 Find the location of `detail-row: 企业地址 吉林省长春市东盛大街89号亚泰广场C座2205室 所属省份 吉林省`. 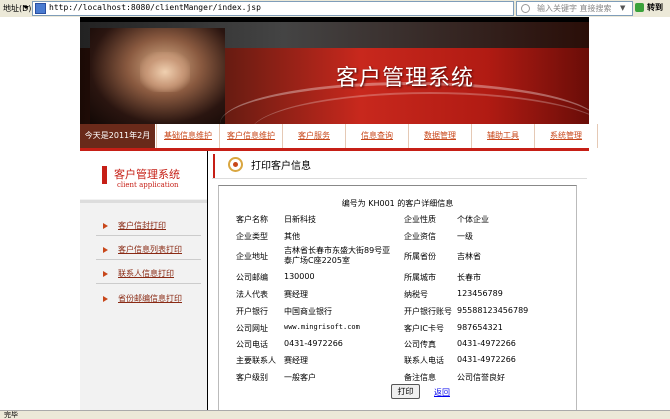

detail-row: 企业地址 吉林省长春市东盛大街89号亚泰广场C座2205室 所属省份 吉林省 is located at coordinates (397, 258).